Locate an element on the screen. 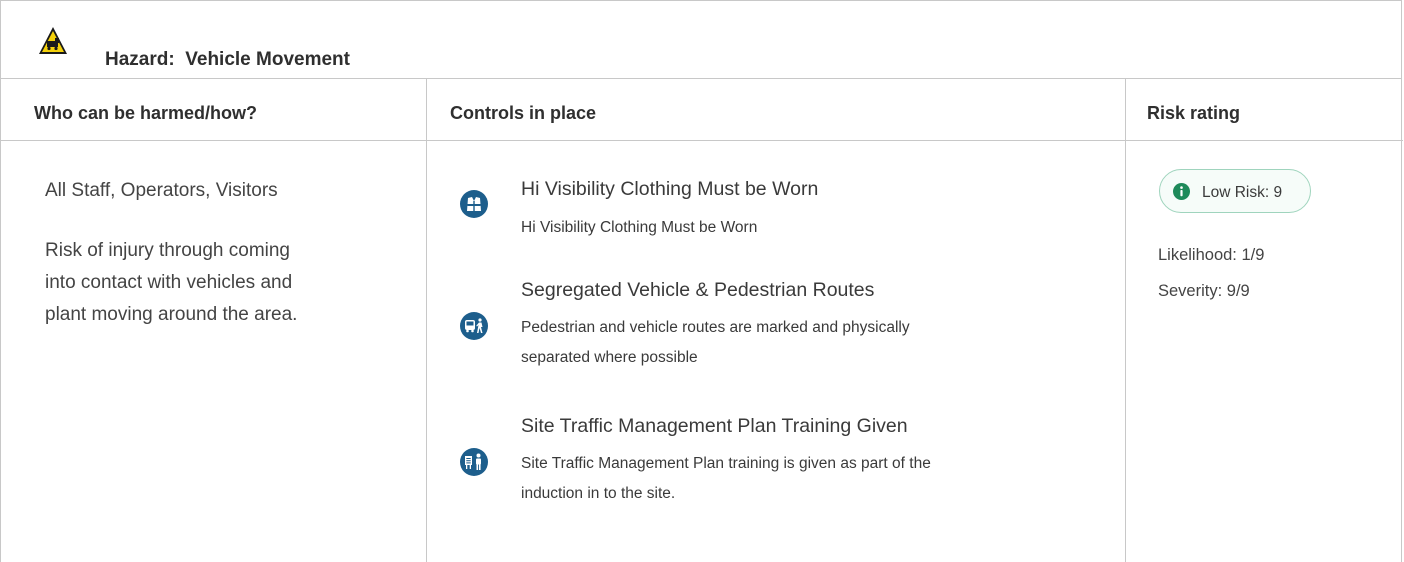  who-risk-line: into contact with vehicles and is located at coordinates (169, 282).